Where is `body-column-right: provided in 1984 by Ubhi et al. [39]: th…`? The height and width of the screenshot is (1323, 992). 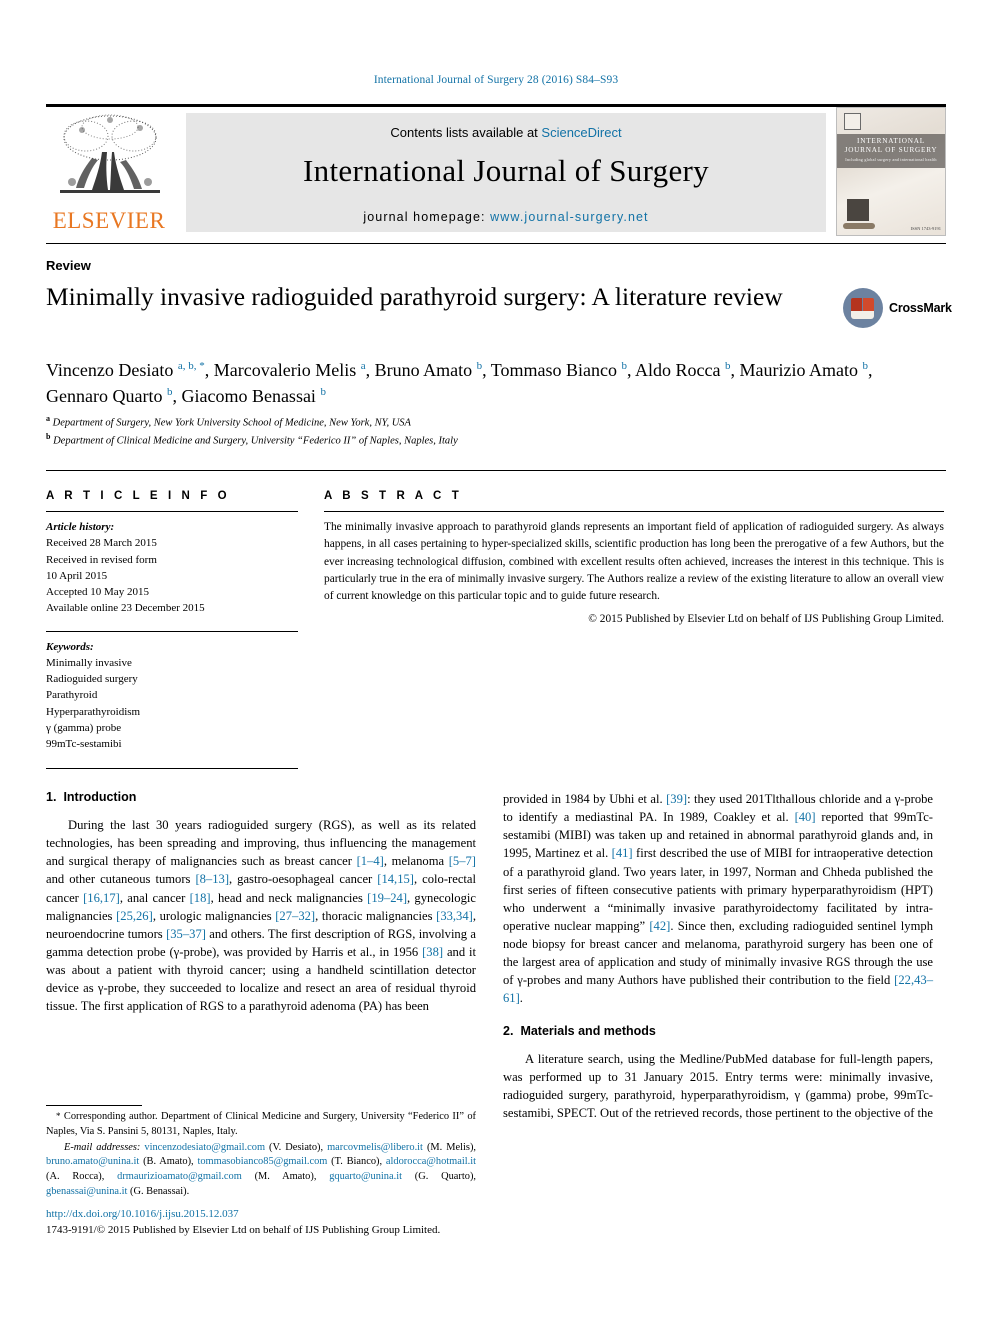 body-column-right: provided in 1984 by Ubhi et al. [39]: th… is located at coordinates (718, 961).